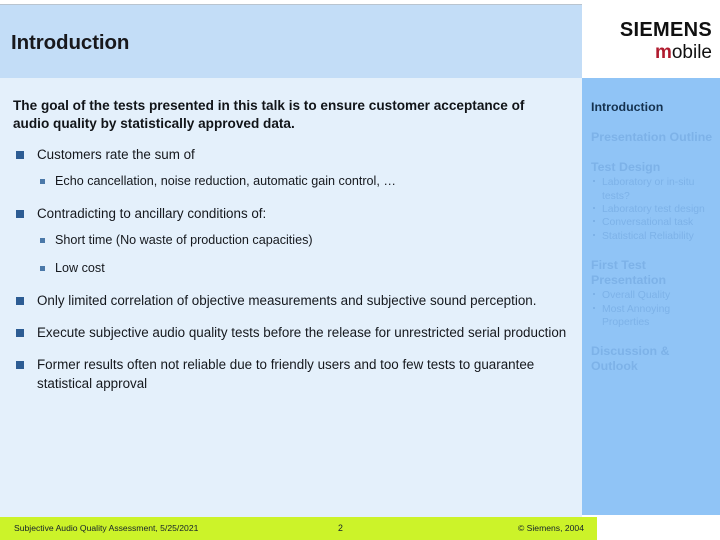 This screenshot has height=540, width=720. I want to click on bullet-text: Customers rate the sum of, so click(116, 154).